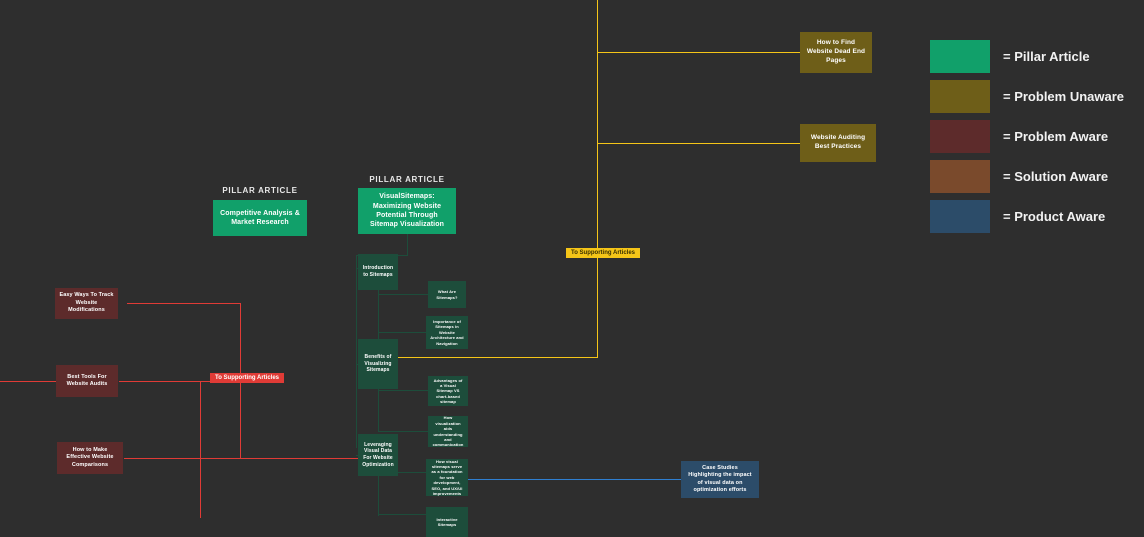 The image size is (1144, 537). What do you see at coordinates (1046, 56) in the screenshot?
I see `legend-label: = Pillar Article` at bounding box center [1046, 56].